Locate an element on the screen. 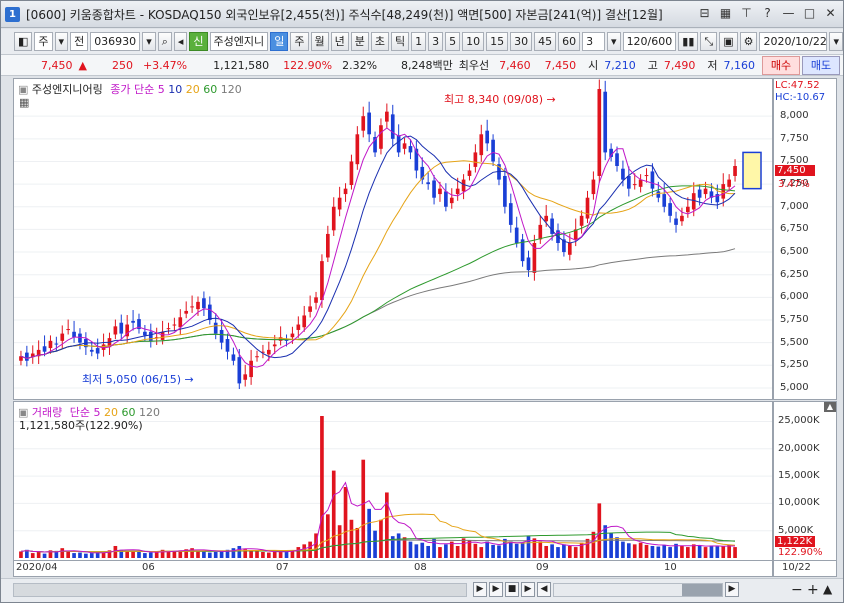  scroll-start-icon: ▶ is located at coordinates (480, 589).